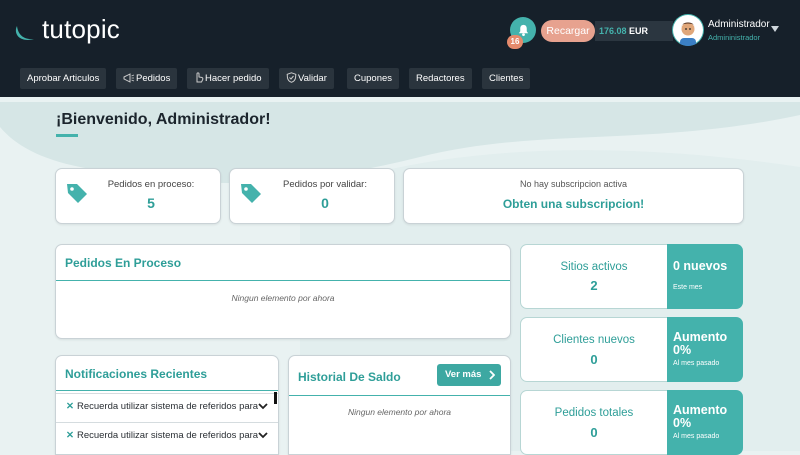 The image size is (800, 455). What do you see at coordinates (81, 29) in the screenshot?
I see `logo-text: tutopic` at bounding box center [81, 29].